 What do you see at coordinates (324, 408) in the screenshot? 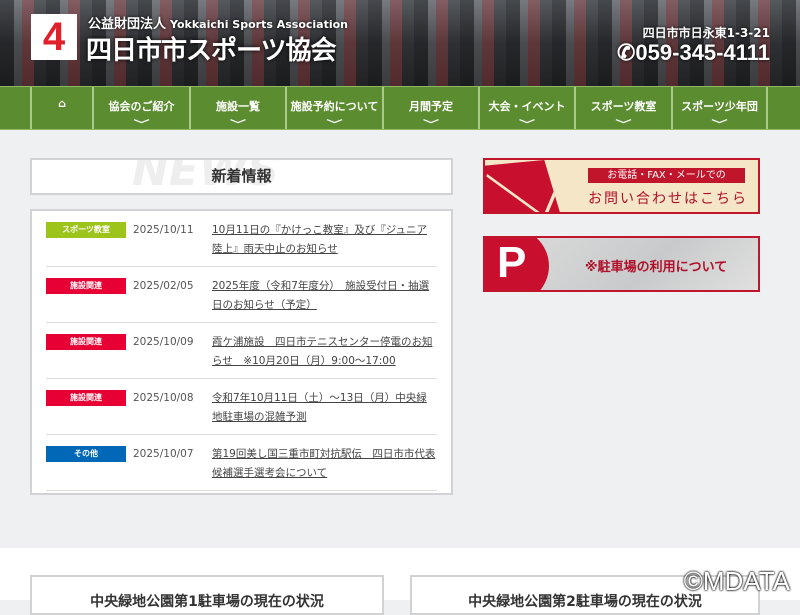
I see `news-link: 令和7年10月11日（土）～13日（月）中央緑地駐車場の混雑予測` at bounding box center [324, 408].